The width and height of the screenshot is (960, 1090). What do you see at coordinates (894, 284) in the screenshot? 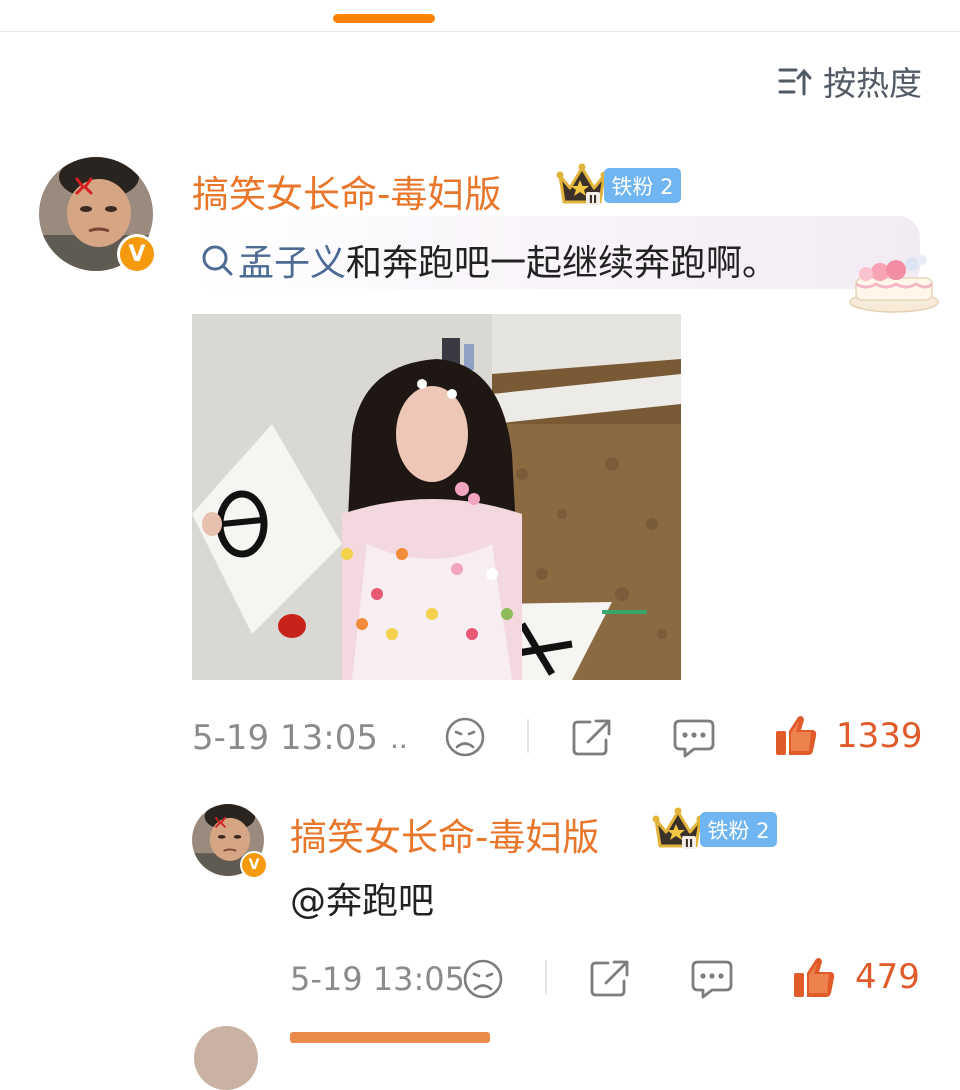
I see `cake-decoration-icon` at bounding box center [894, 284].